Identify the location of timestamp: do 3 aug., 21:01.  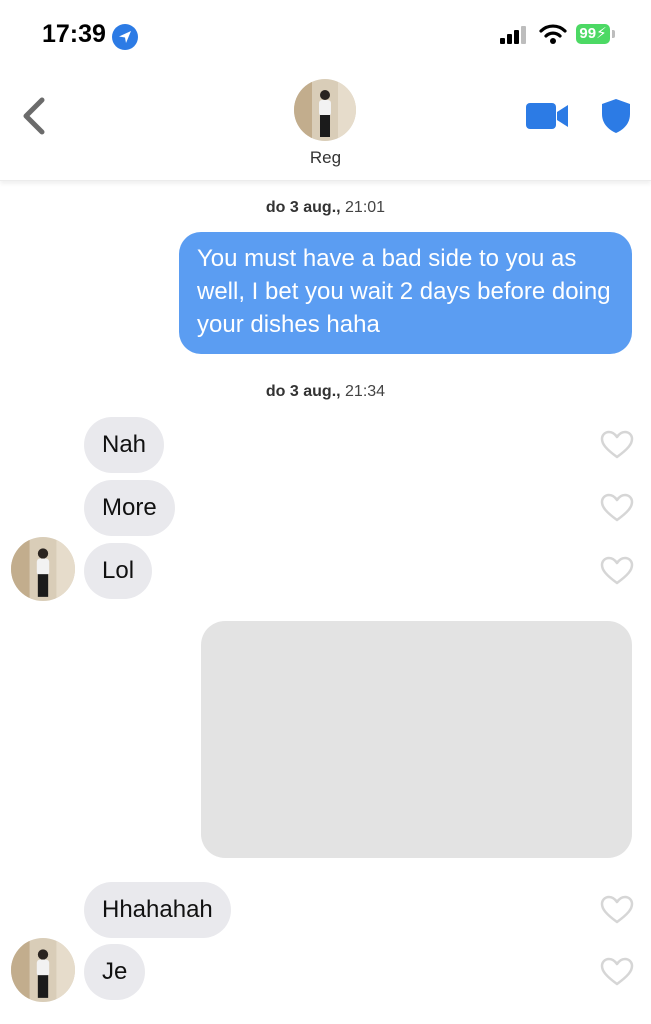
(325, 208).